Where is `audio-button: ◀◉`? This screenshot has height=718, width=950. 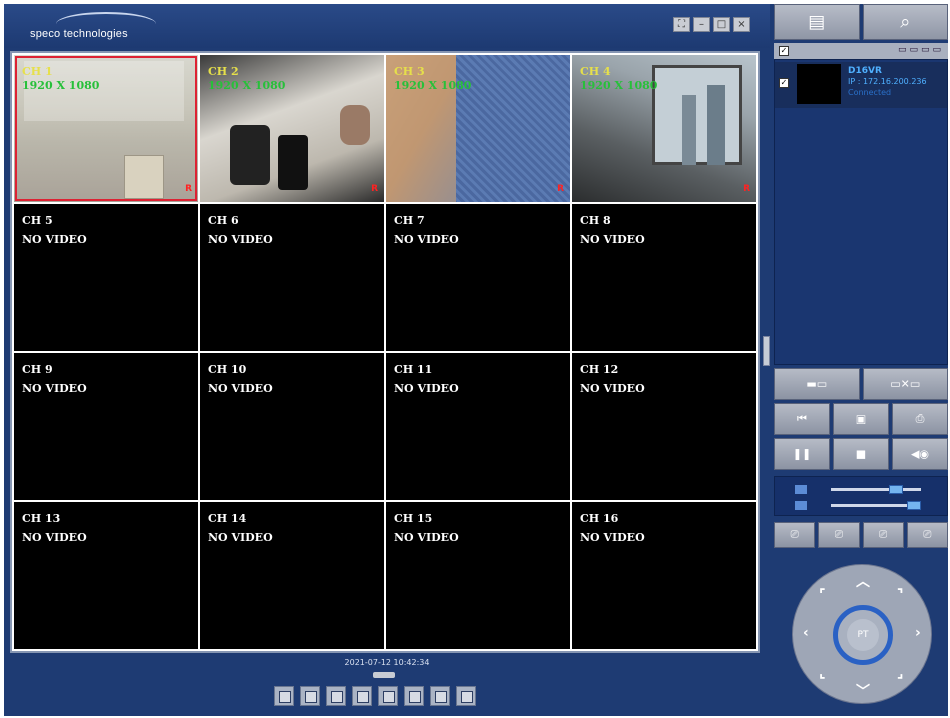 audio-button: ◀◉ is located at coordinates (920, 454).